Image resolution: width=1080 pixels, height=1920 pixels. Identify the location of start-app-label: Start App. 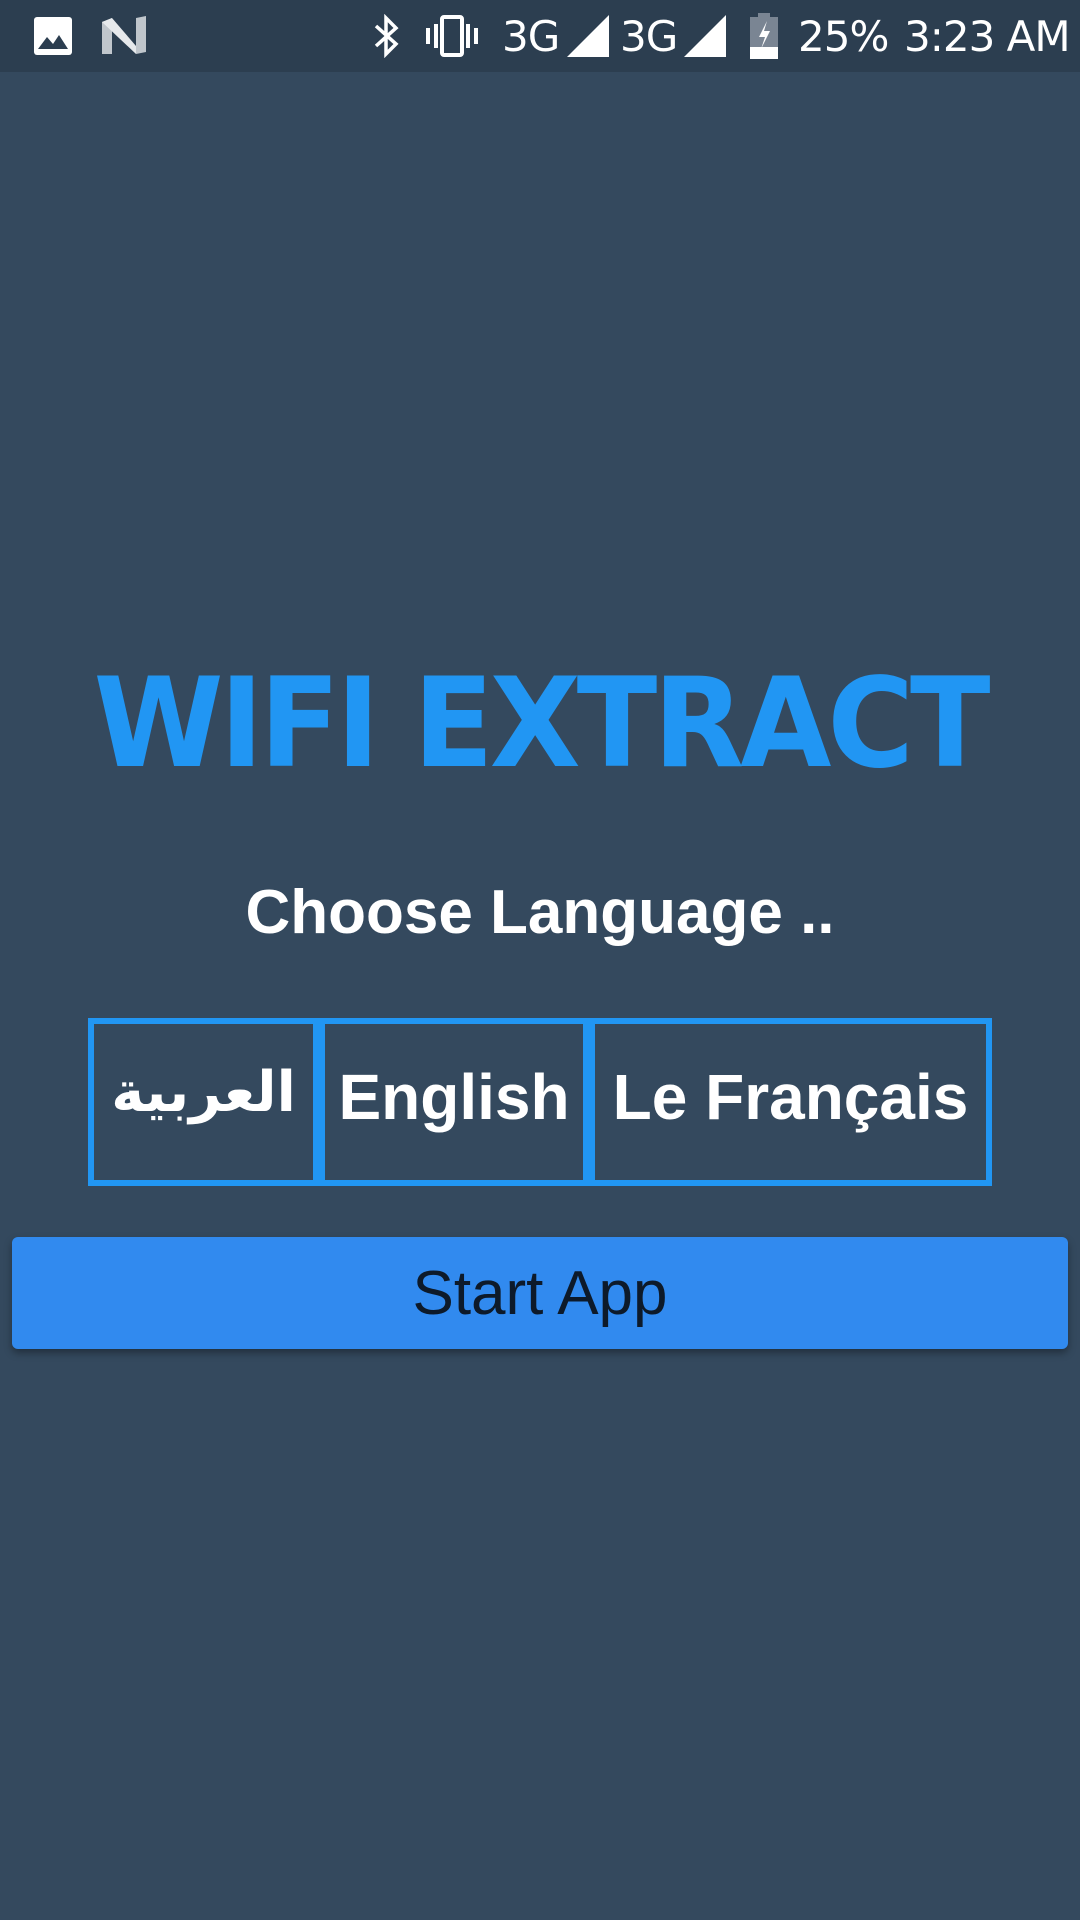
(540, 1293).